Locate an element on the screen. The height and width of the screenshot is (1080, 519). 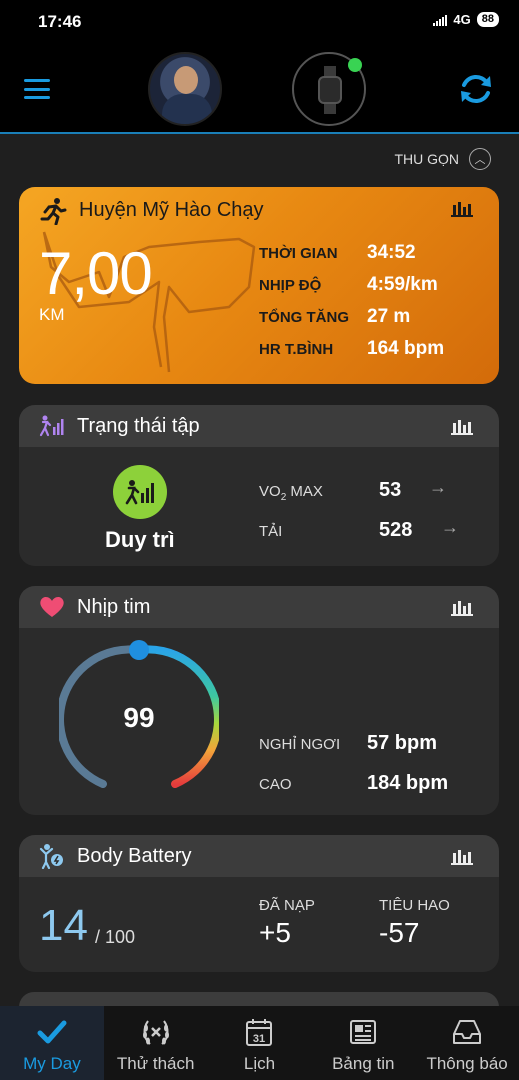
status-bar: 17:46 4G 88 is located at coordinates (259, 22).